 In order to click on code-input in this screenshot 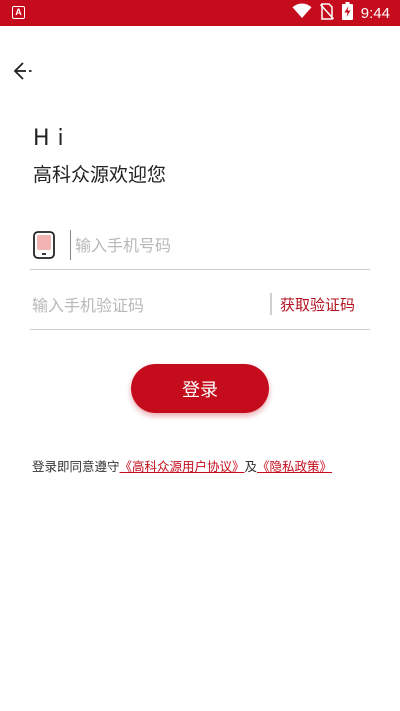, I will do `click(147, 305)`.